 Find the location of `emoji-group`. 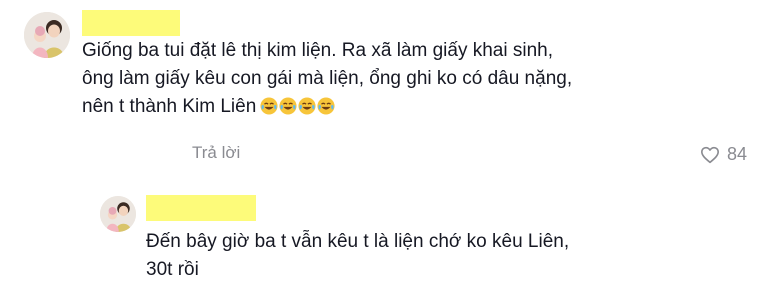

emoji-group is located at coordinates (298, 110).